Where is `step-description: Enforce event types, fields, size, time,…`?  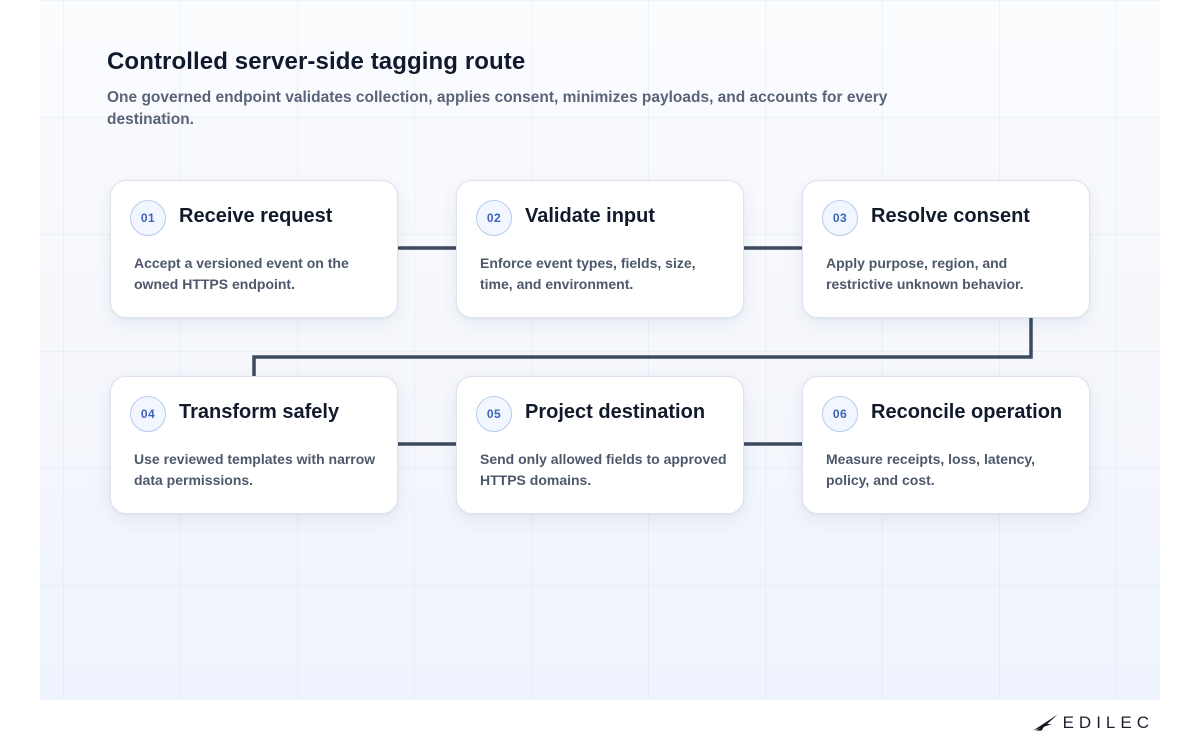 step-description: Enforce event types, fields, size, time,… is located at coordinates (588, 273).